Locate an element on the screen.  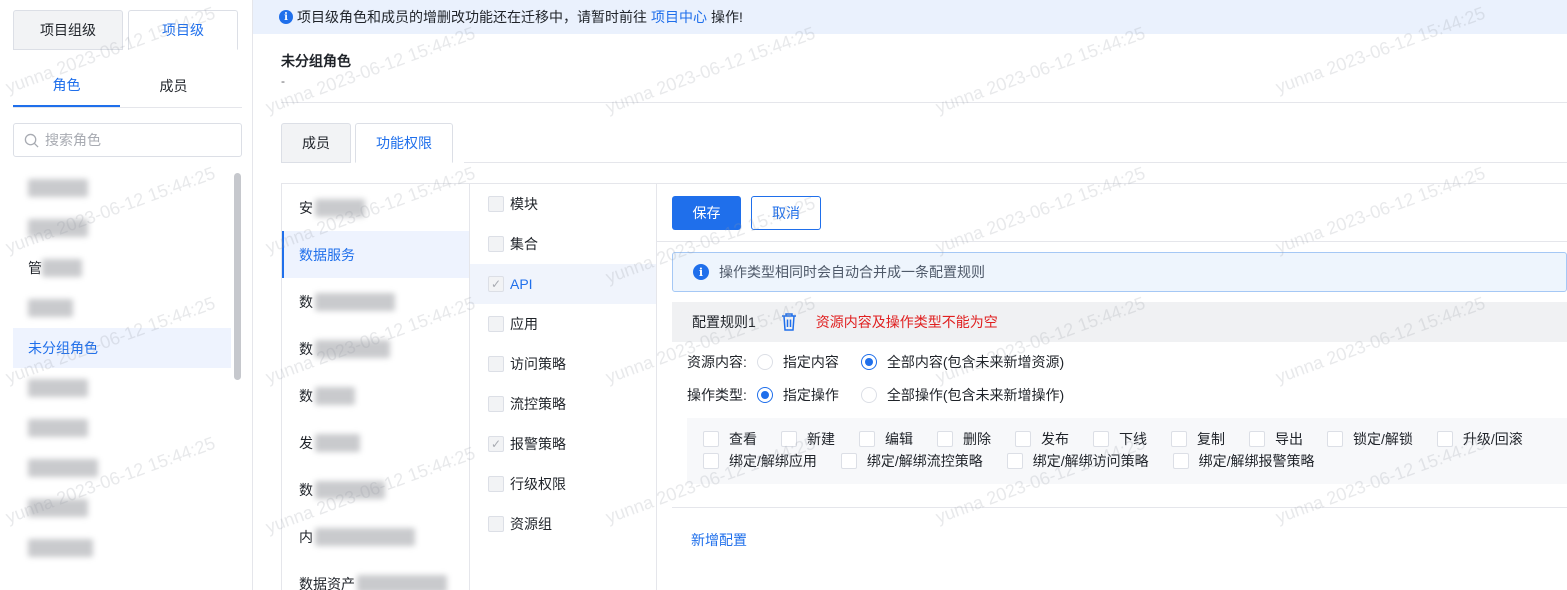
resource-label: 资源内容: is located at coordinates (717, 362).